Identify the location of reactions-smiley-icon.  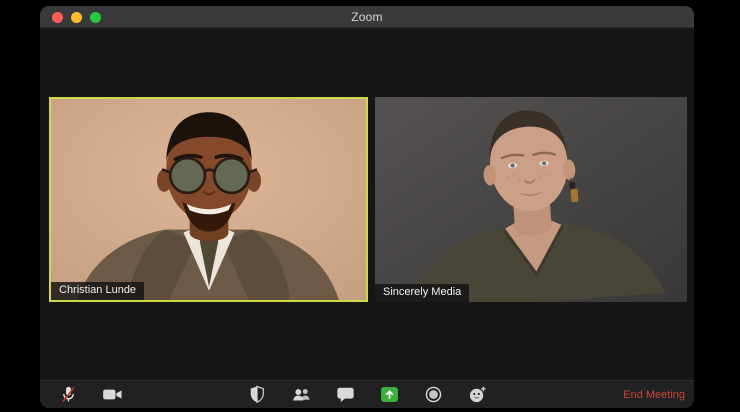
(477, 394).